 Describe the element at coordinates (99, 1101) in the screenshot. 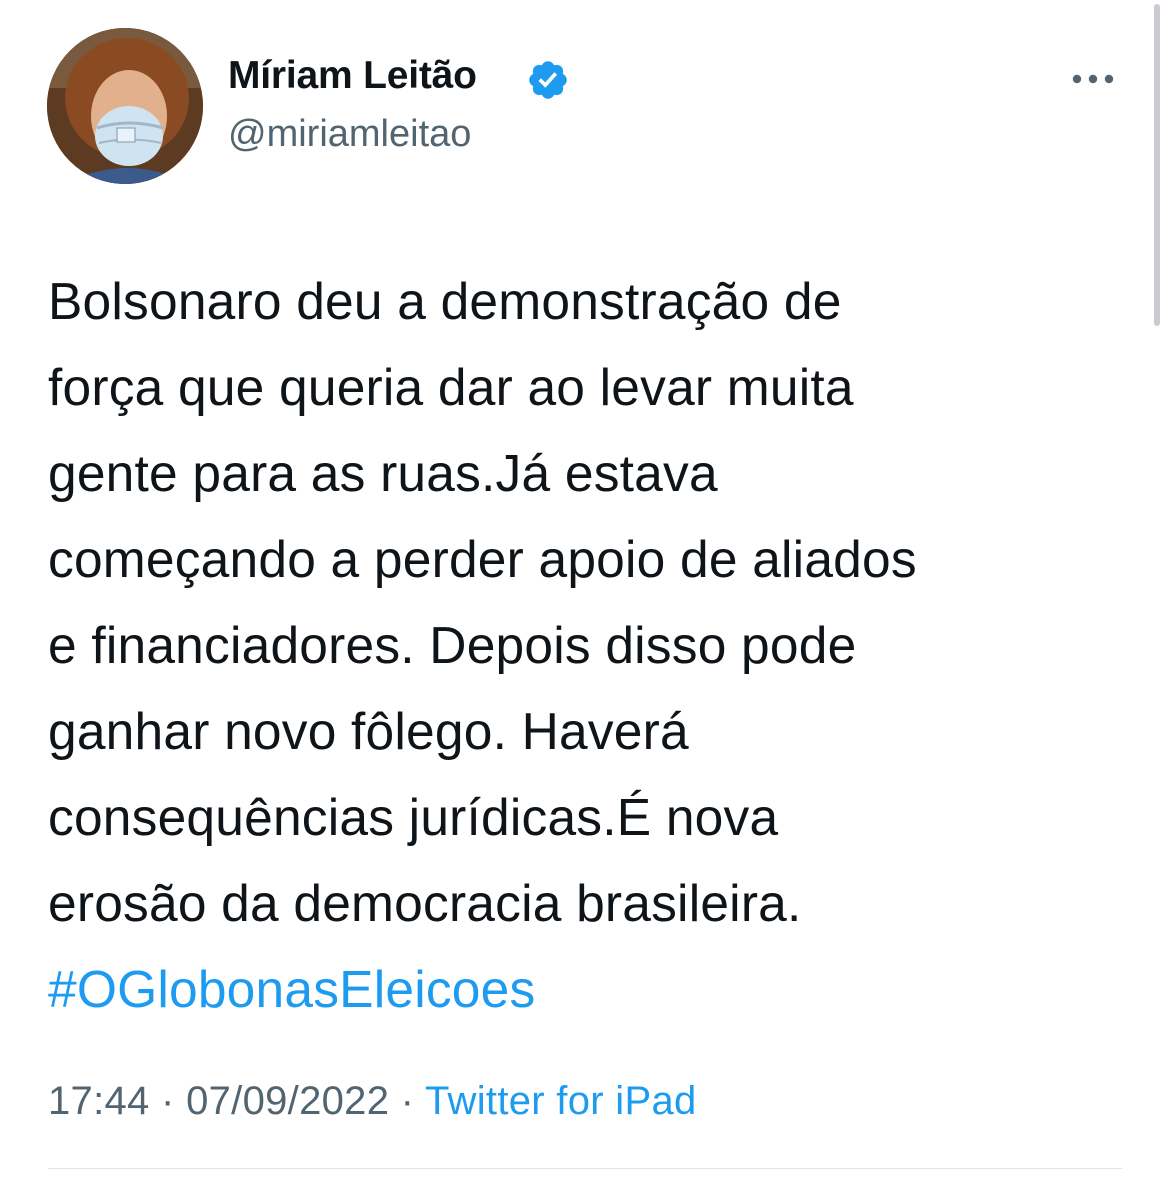

I see `tweet-time: 17:44` at that location.